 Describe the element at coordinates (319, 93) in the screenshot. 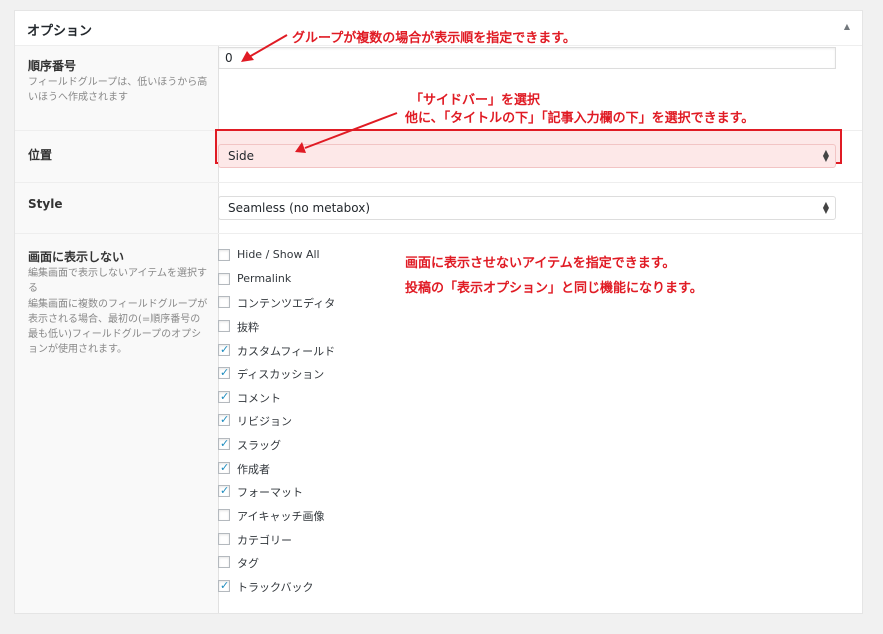

I see `annotation-arrows` at that location.